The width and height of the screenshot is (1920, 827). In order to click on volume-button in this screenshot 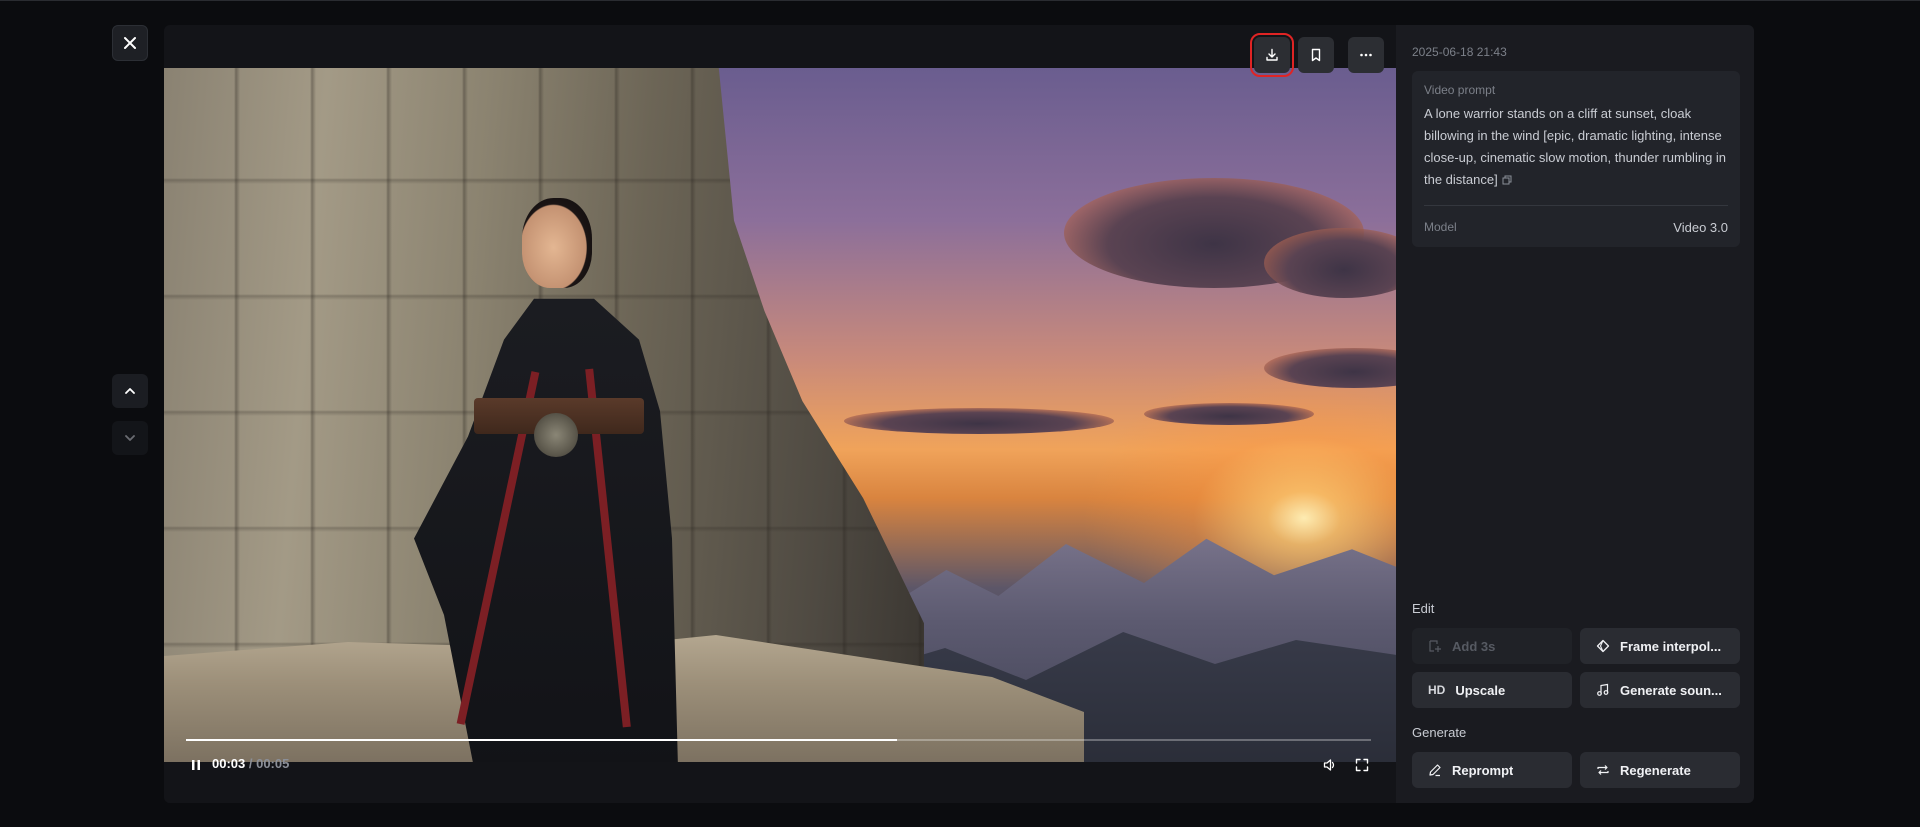, I will do `click(1330, 765)`.